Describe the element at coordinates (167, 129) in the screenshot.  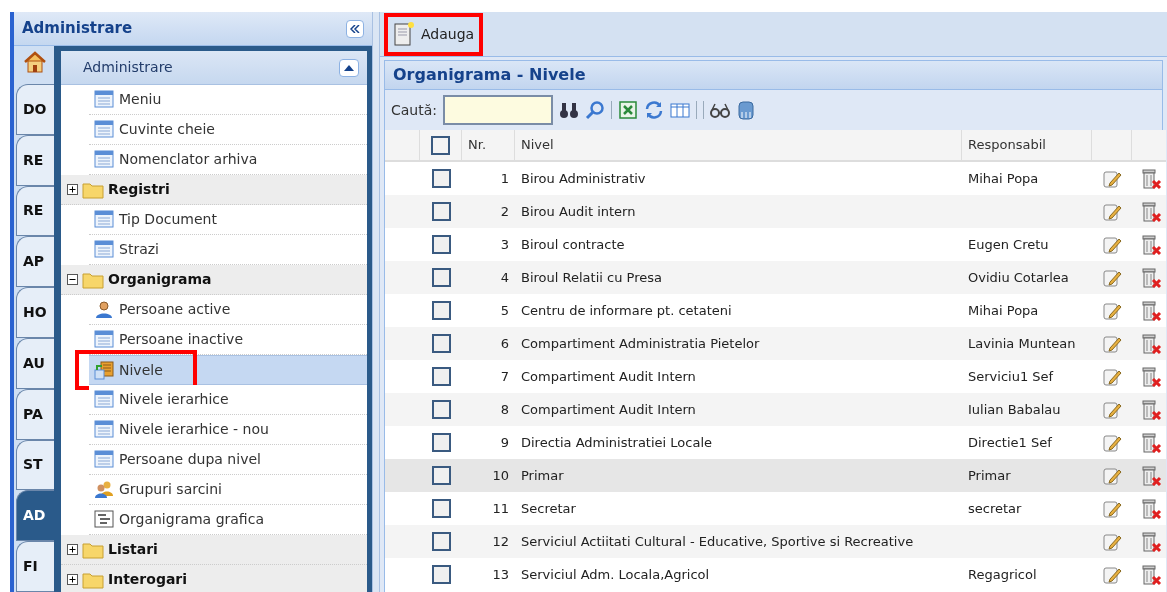
I see `tree-item-label: Cuvinte cheie` at that location.